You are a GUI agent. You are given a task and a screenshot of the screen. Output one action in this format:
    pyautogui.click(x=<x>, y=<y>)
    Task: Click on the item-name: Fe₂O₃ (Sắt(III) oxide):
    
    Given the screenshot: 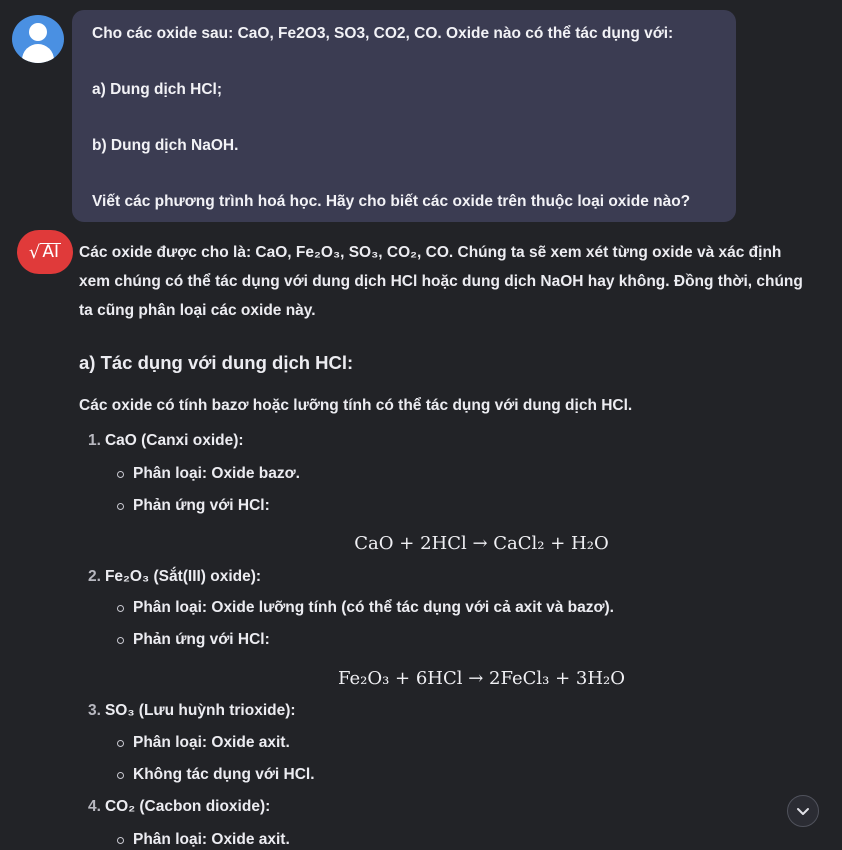 What is the action you would take?
    pyautogui.click(x=183, y=576)
    